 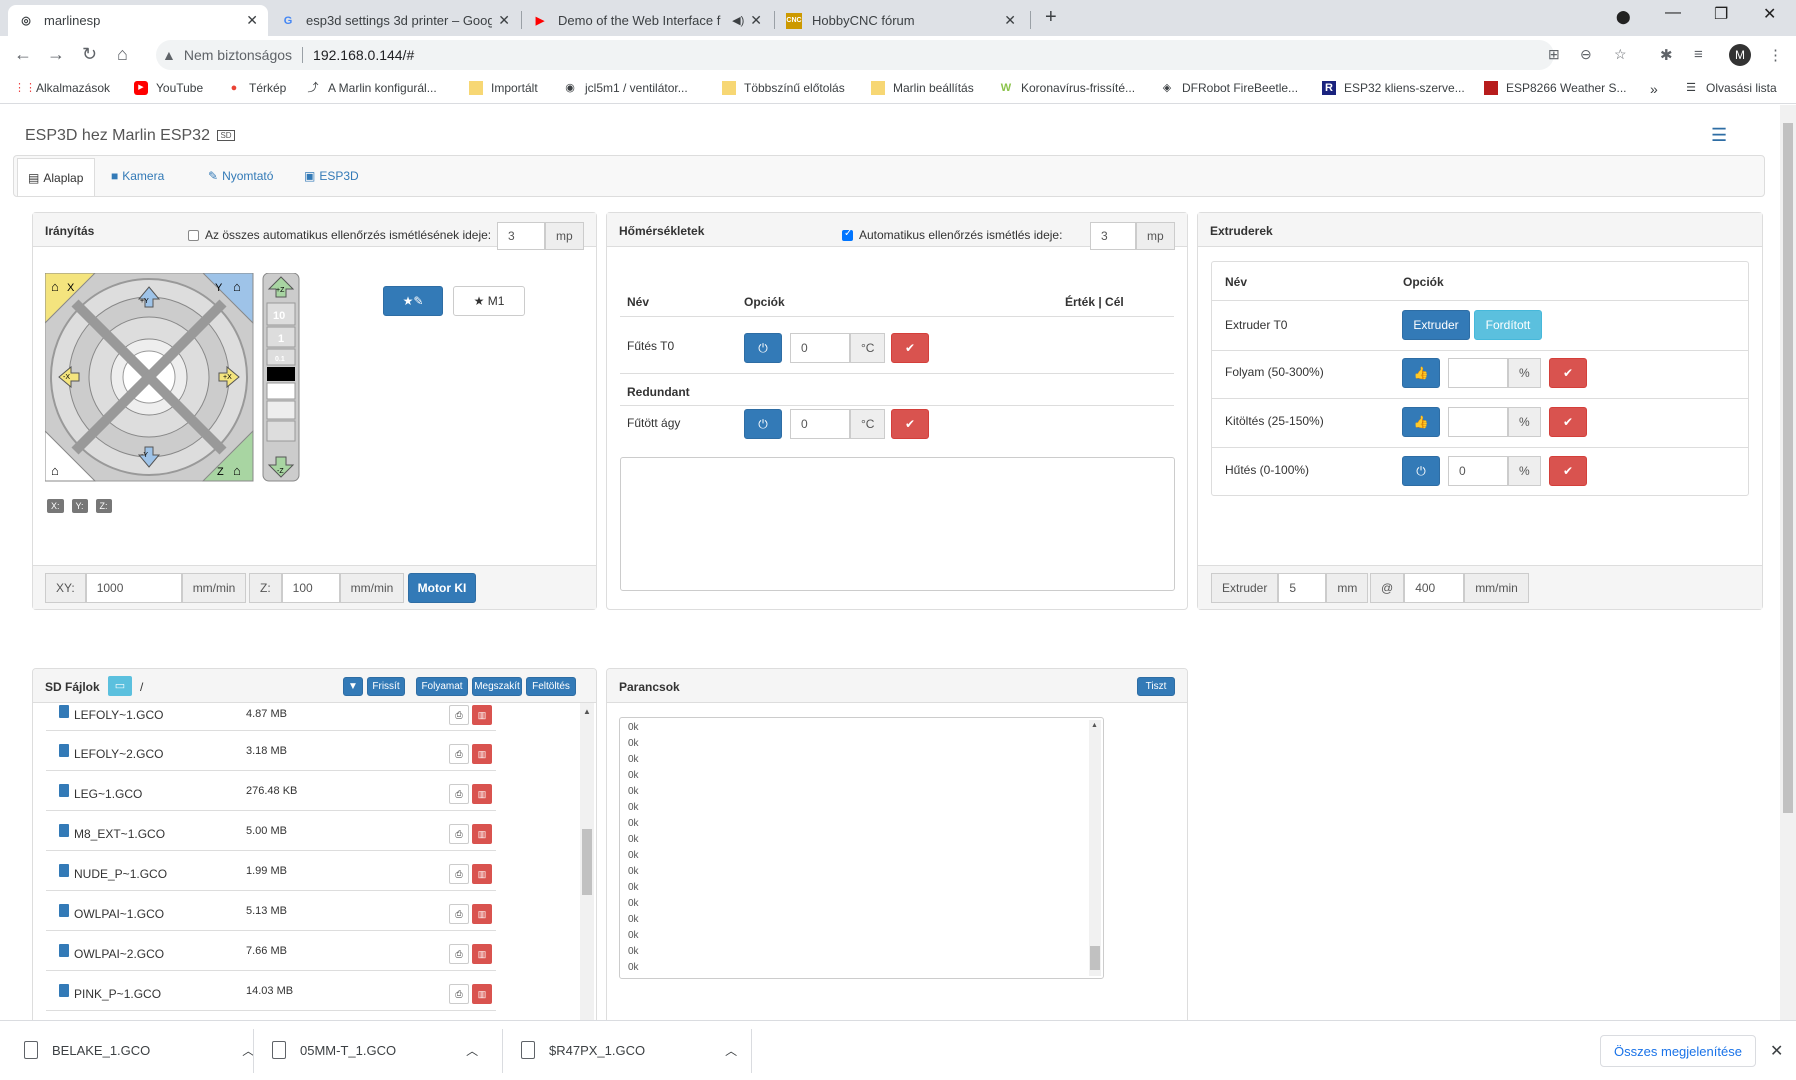 What do you see at coordinates (820, 348) in the screenshot?
I see `heater-t0-input: 0` at bounding box center [820, 348].